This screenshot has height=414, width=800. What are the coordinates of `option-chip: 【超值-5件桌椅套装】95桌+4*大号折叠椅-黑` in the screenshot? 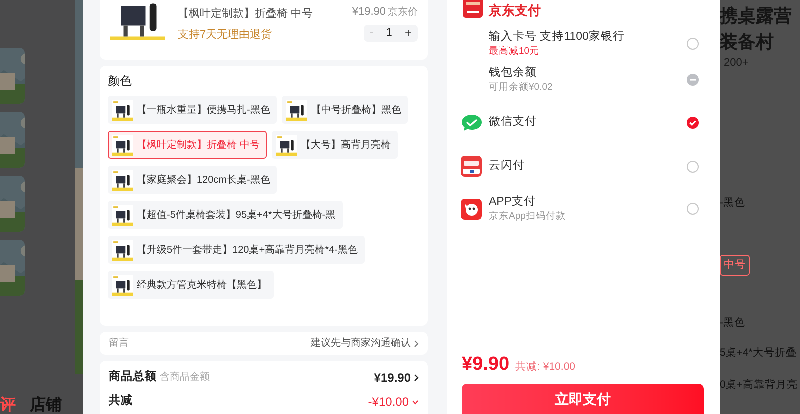 It's located at (225, 215).